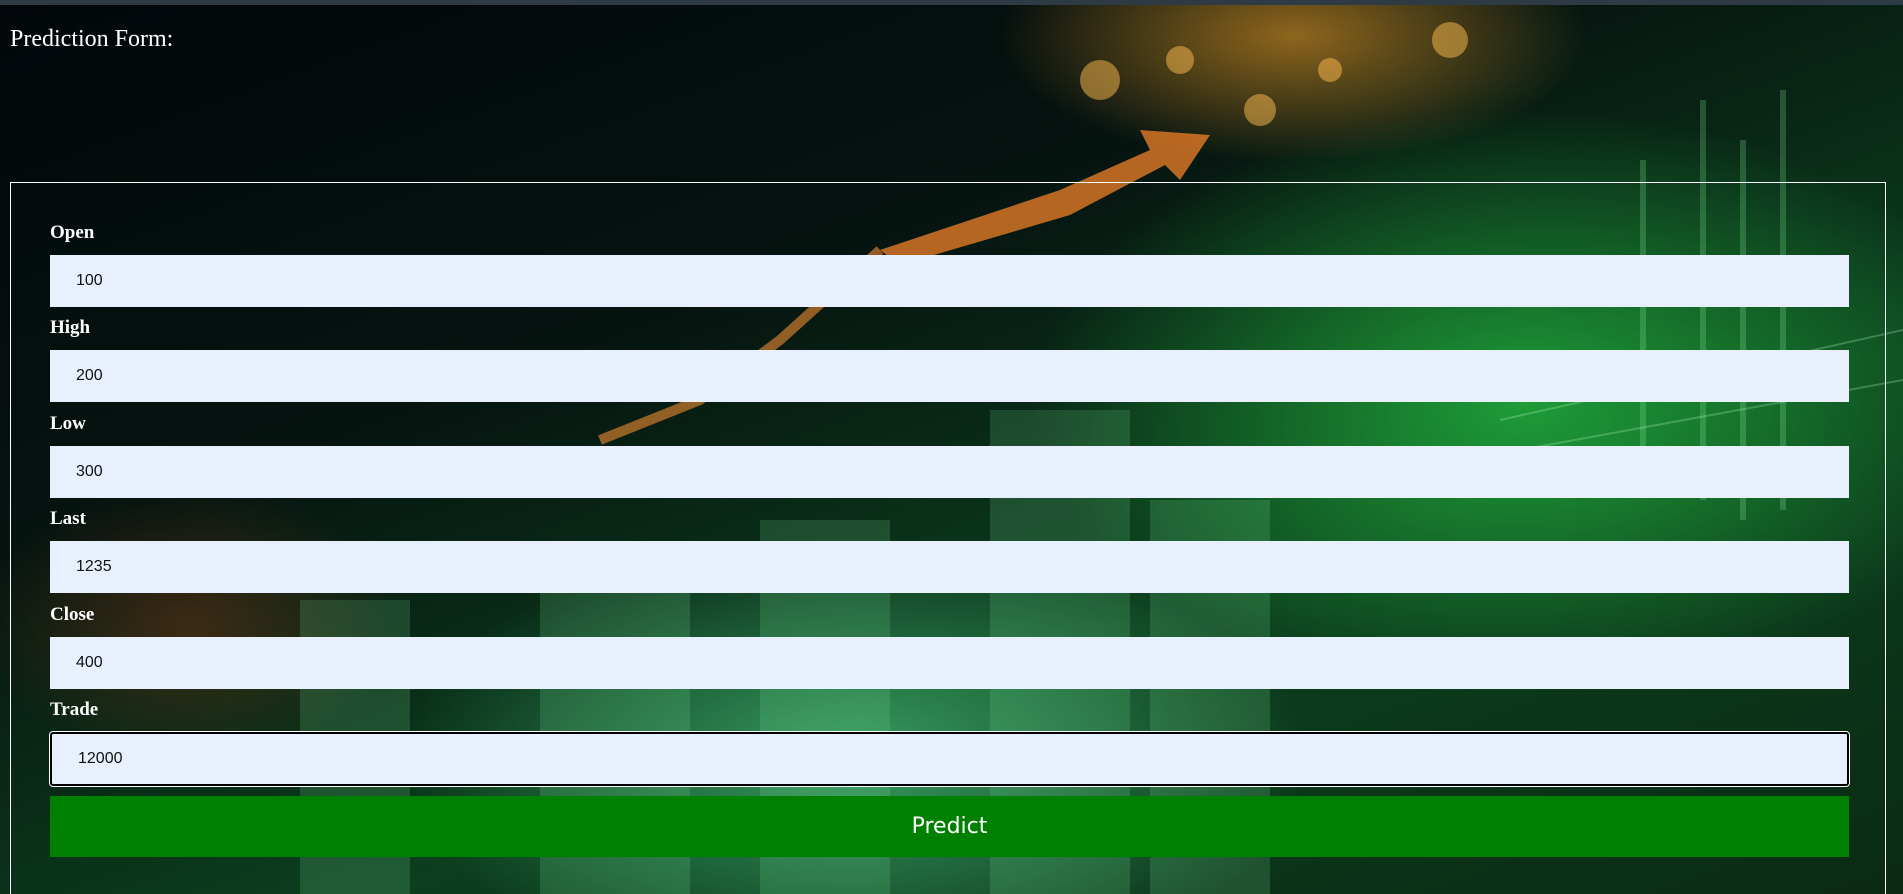  I want to click on close-input, so click(949, 663).